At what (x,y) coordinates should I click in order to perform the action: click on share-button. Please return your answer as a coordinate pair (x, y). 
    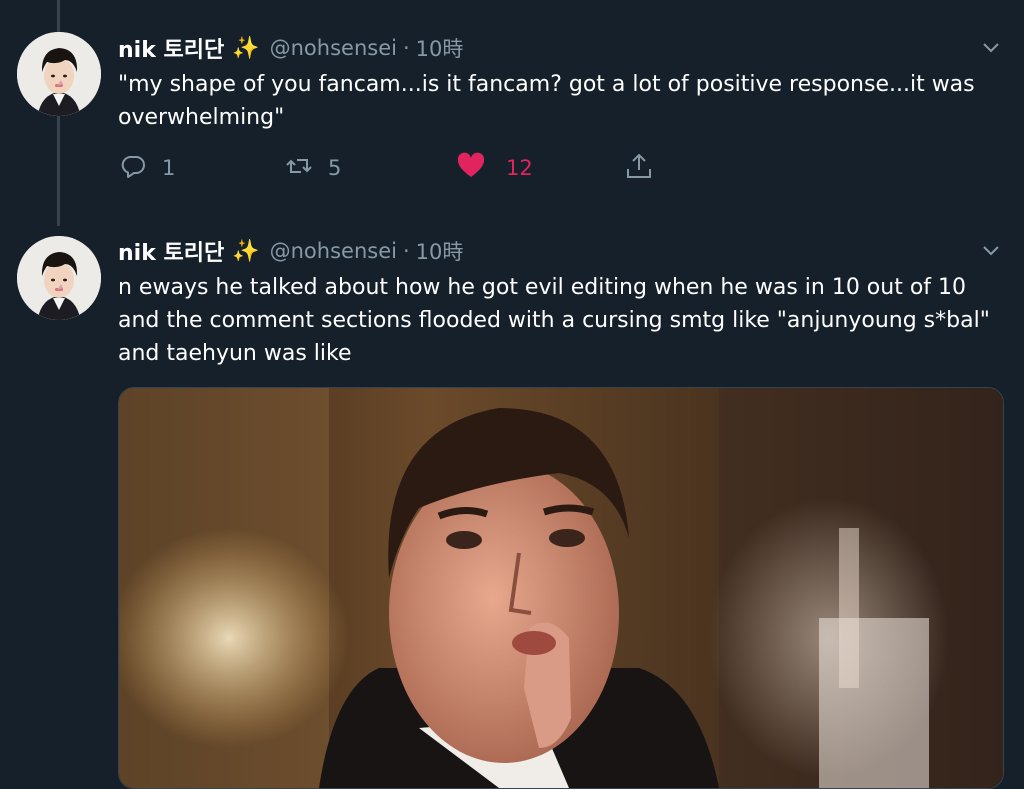
    Looking at the image, I should click on (639, 168).